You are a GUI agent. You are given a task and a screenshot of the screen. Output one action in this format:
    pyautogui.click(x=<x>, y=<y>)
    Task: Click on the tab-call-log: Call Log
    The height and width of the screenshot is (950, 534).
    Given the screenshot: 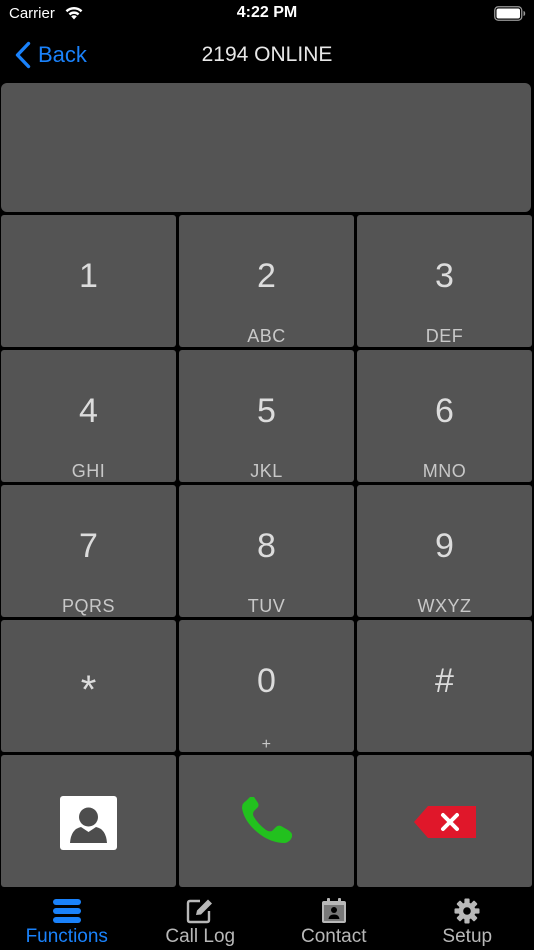 What is the action you would take?
    pyautogui.click(x=201, y=920)
    